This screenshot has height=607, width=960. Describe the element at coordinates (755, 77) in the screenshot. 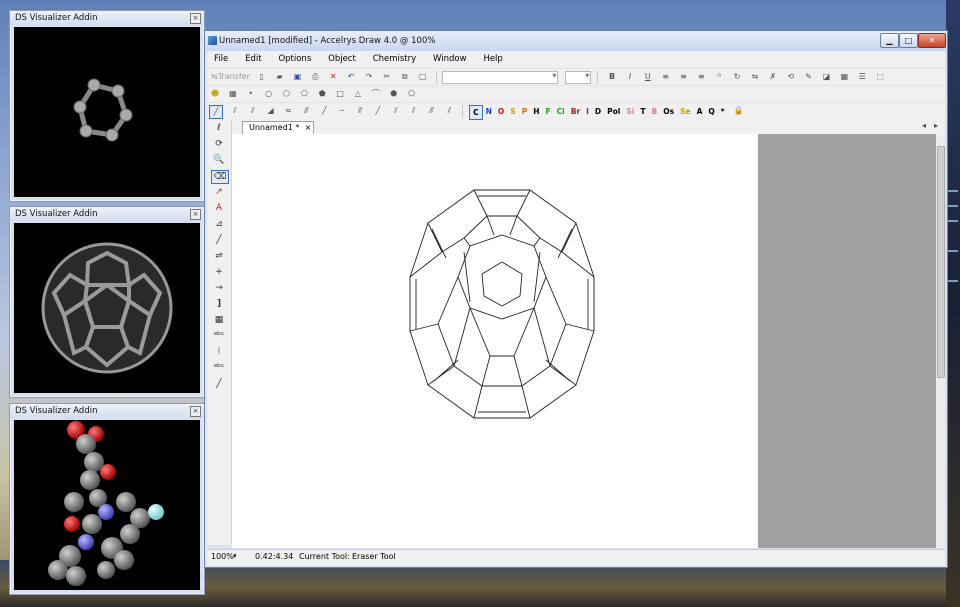

I see `flip-icon: ⇋` at that location.